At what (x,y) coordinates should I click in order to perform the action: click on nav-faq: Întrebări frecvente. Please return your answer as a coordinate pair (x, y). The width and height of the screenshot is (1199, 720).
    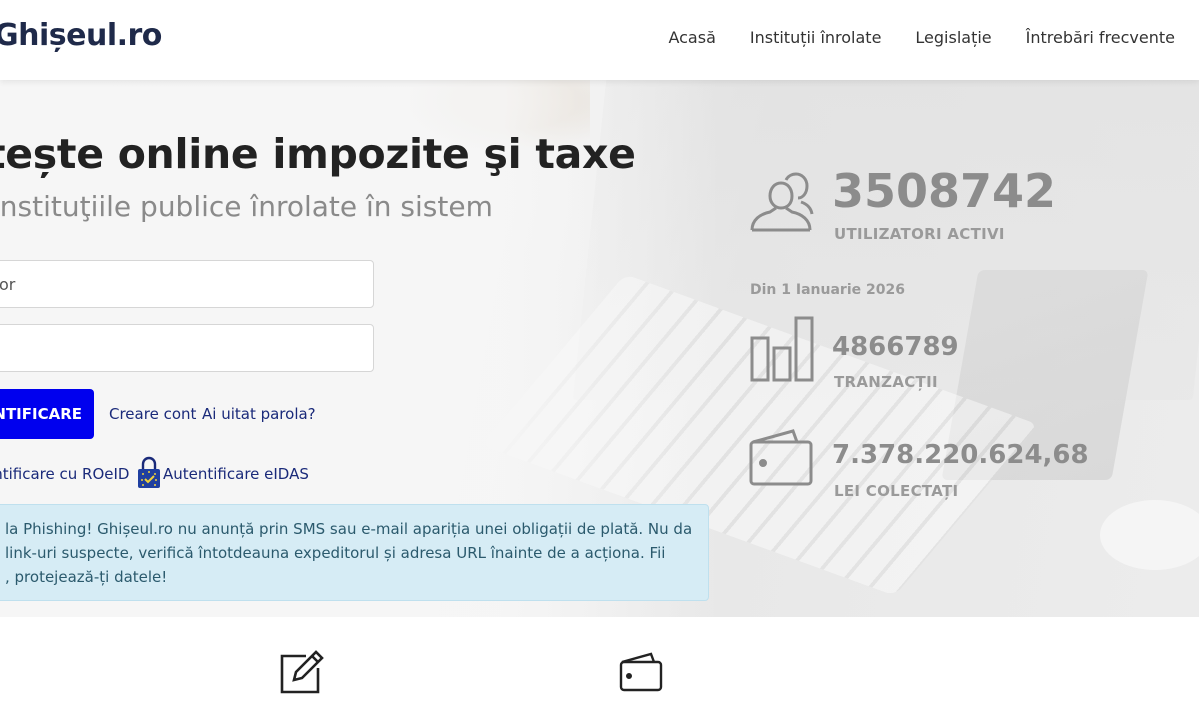
    Looking at the image, I should click on (1100, 37).